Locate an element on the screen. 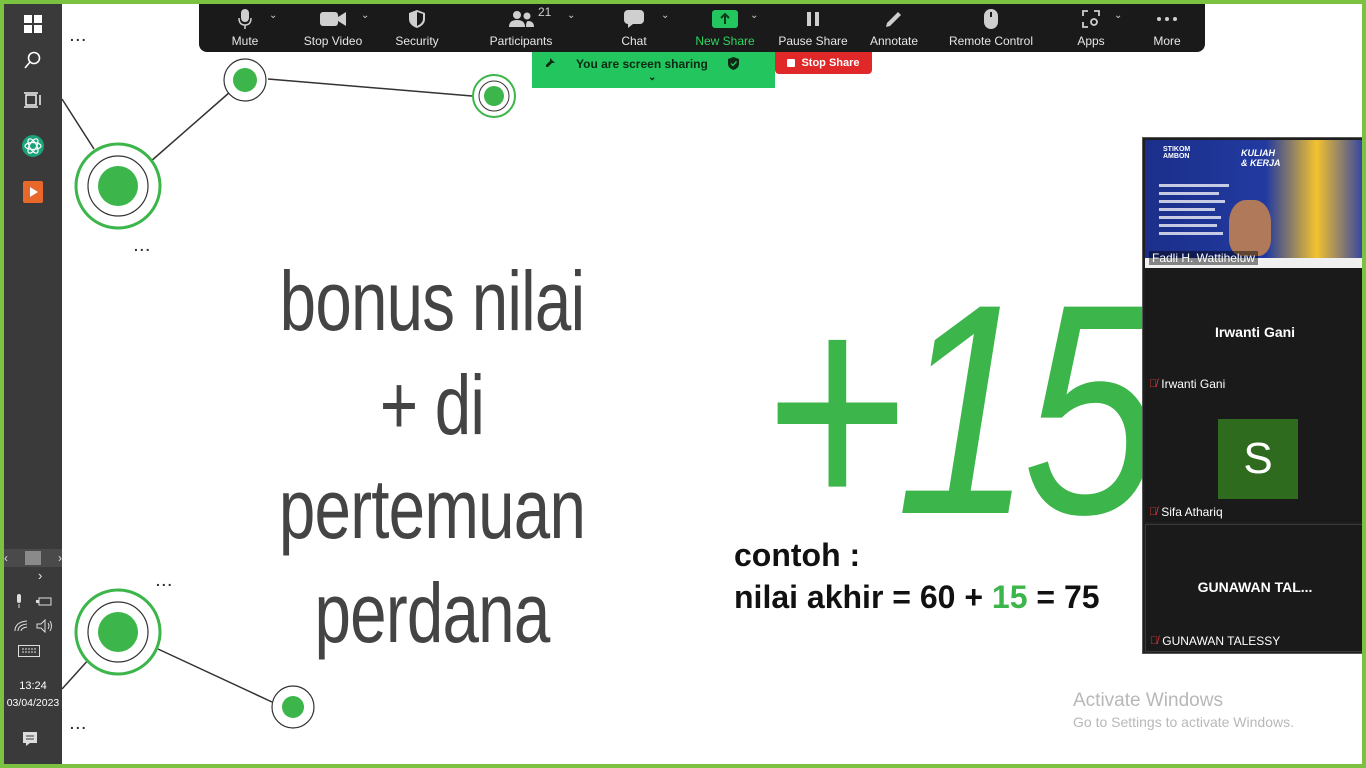 The image size is (1366, 768). wifi-icon is located at coordinates (21, 627).